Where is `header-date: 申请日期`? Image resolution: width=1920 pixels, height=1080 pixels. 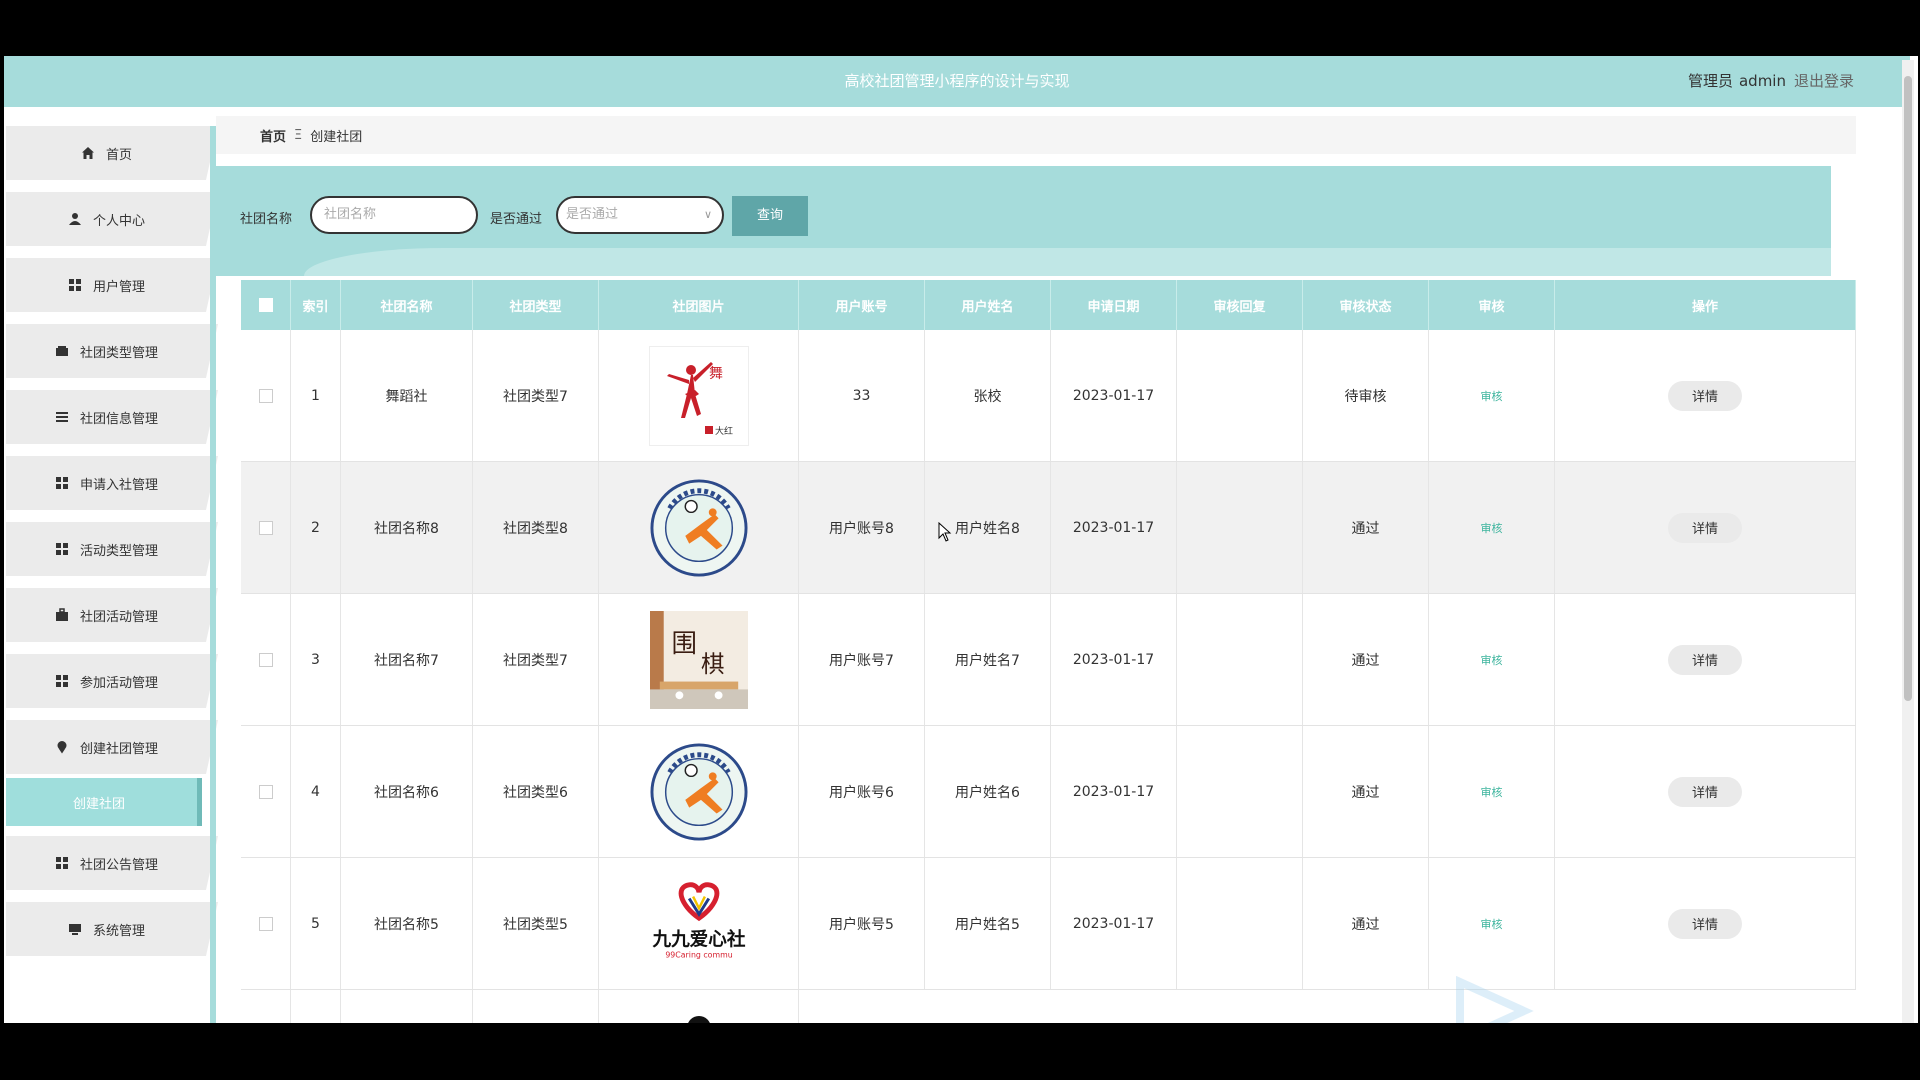
header-date: 申请日期 is located at coordinates (1114, 305).